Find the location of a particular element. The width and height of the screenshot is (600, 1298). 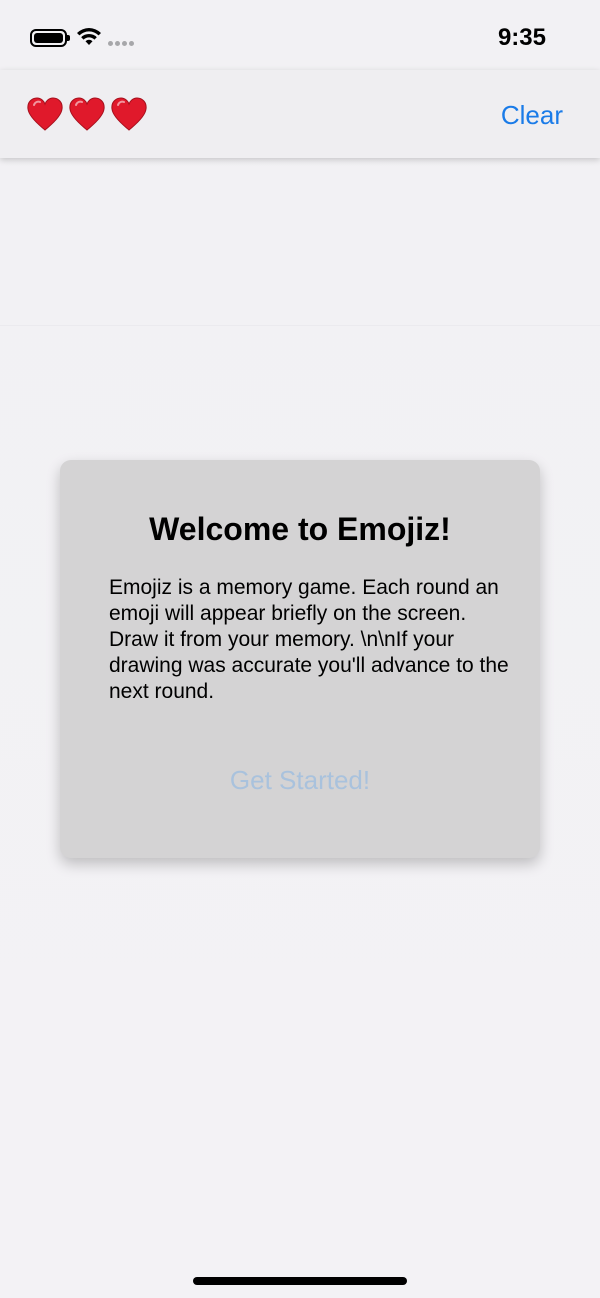

status-bar: 9:35 is located at coordinates (300, 35).